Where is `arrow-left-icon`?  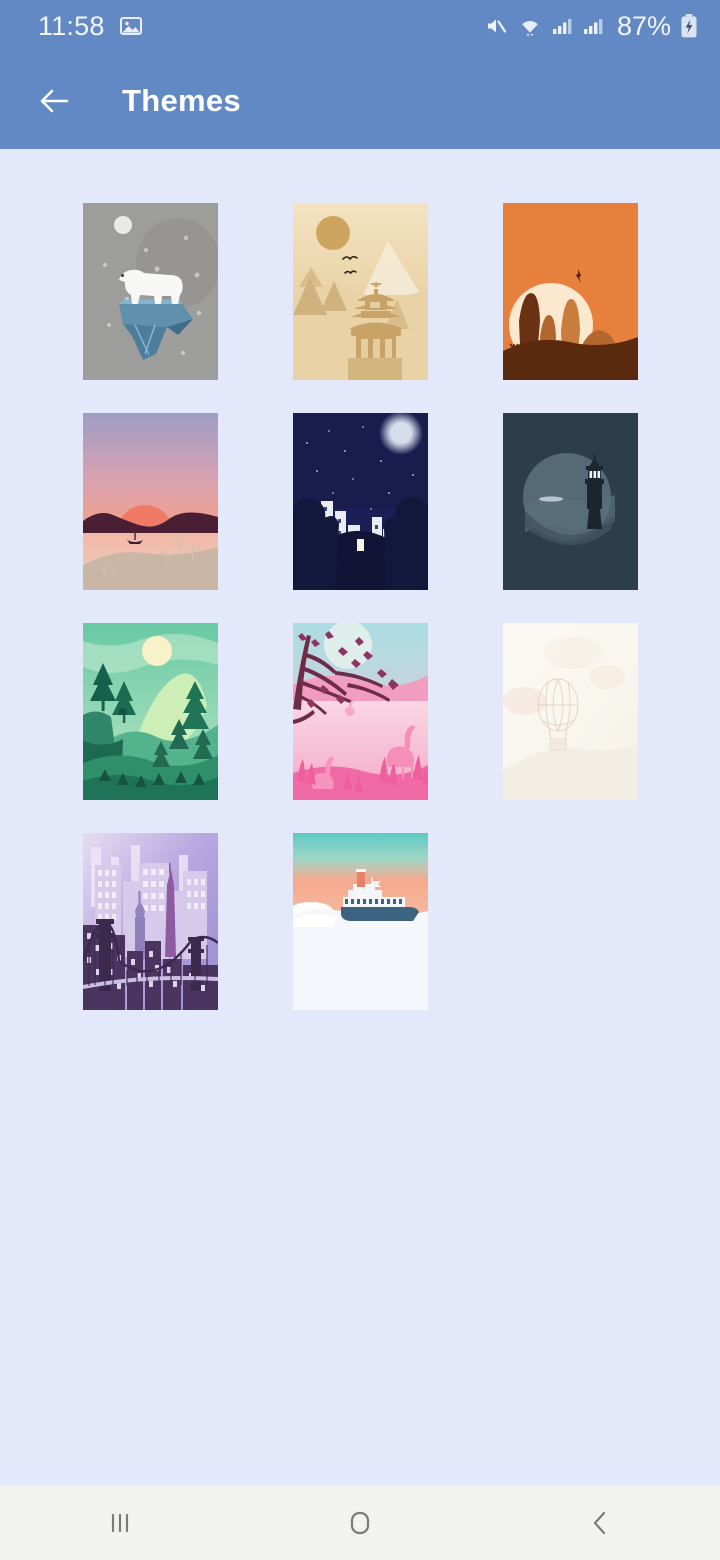
arrow-left-icon is located at coordinates (54, 101).